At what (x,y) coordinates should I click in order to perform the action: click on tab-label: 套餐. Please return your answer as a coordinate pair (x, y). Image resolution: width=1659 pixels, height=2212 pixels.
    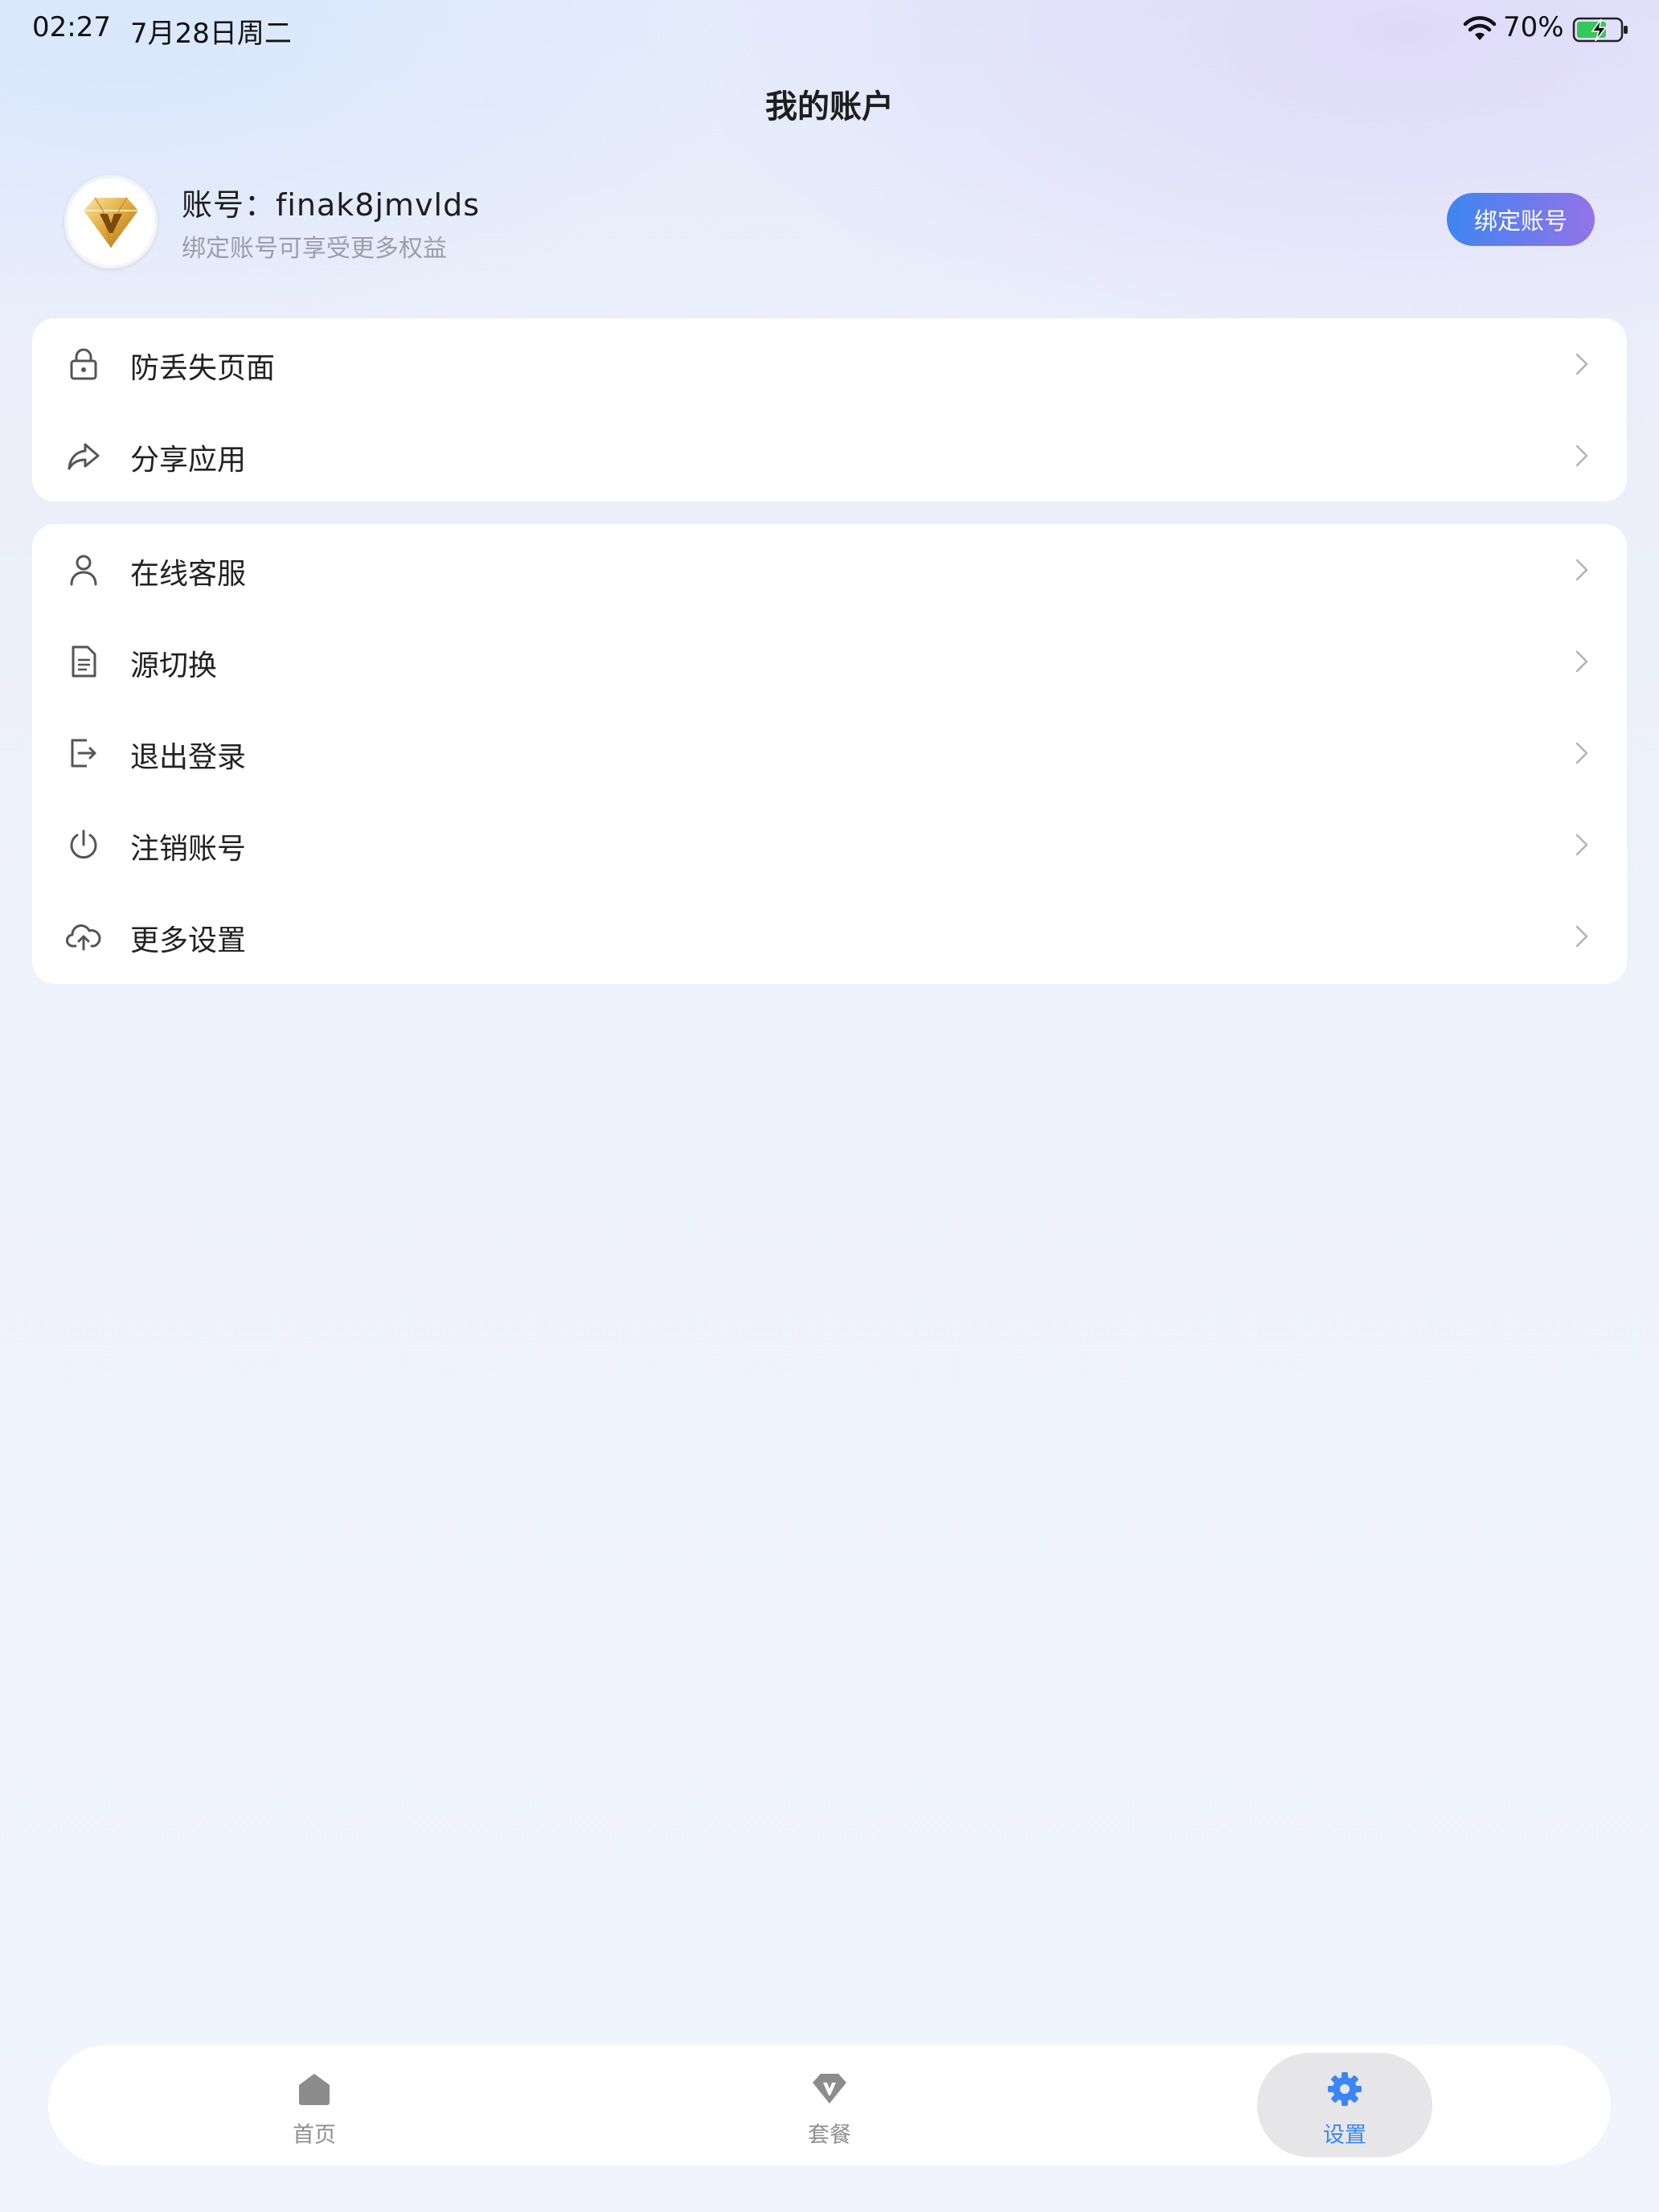
    Looking at the image, I should click on (829, 2135).